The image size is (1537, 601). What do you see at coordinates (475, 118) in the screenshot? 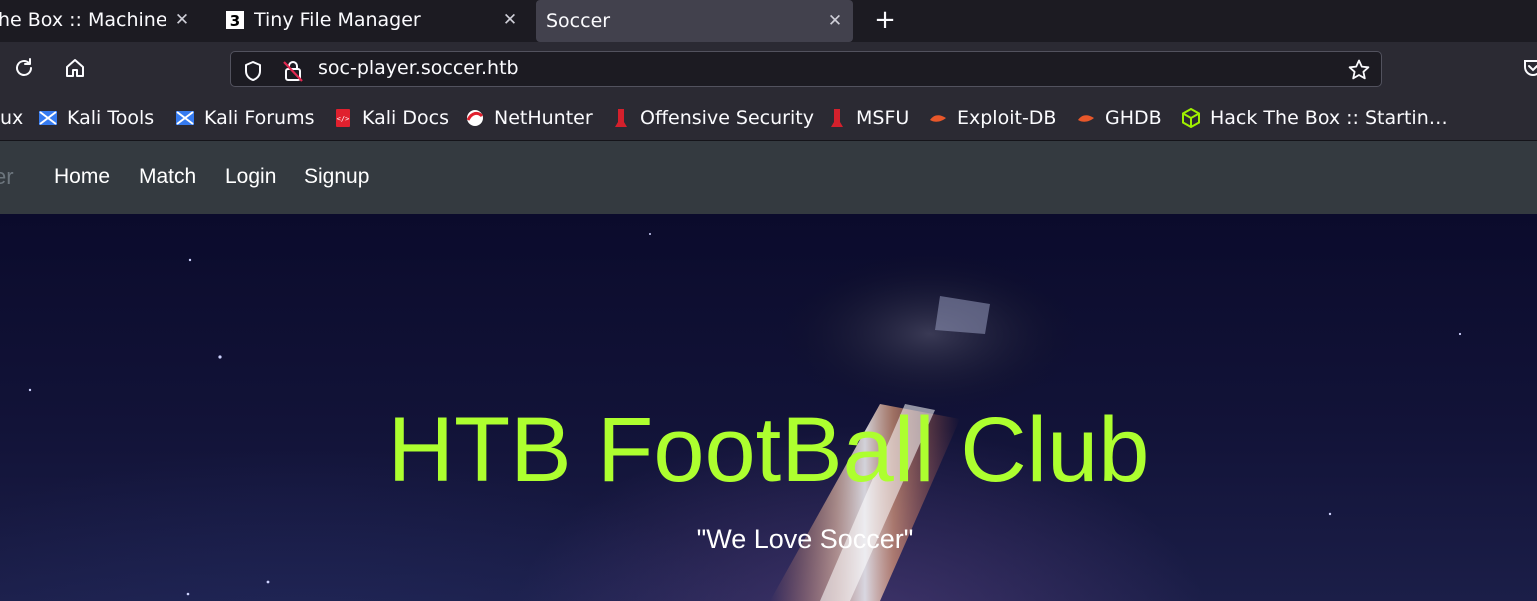
I see `nethunter-icon` at bounding box center [475, 118].